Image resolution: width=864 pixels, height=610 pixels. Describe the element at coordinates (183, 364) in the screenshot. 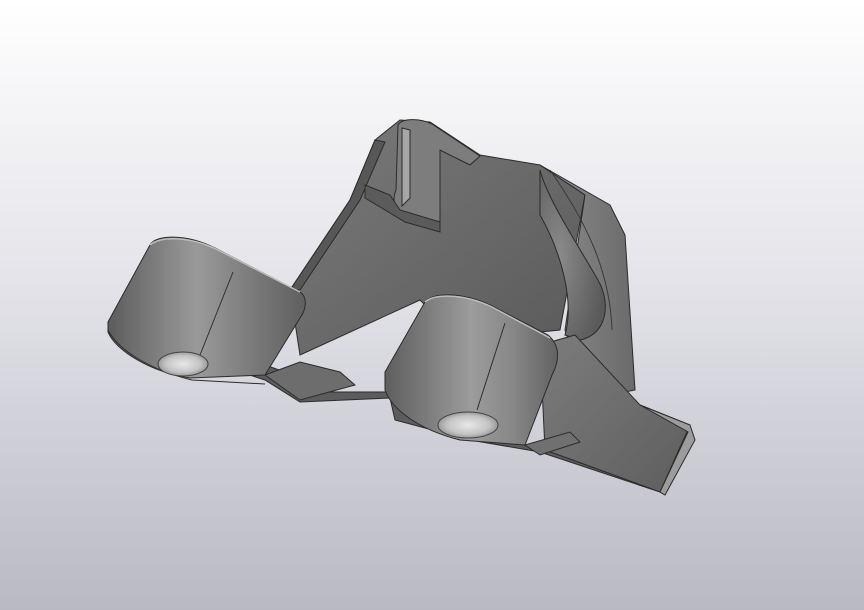

I see `left-bolt-hole` at that location.